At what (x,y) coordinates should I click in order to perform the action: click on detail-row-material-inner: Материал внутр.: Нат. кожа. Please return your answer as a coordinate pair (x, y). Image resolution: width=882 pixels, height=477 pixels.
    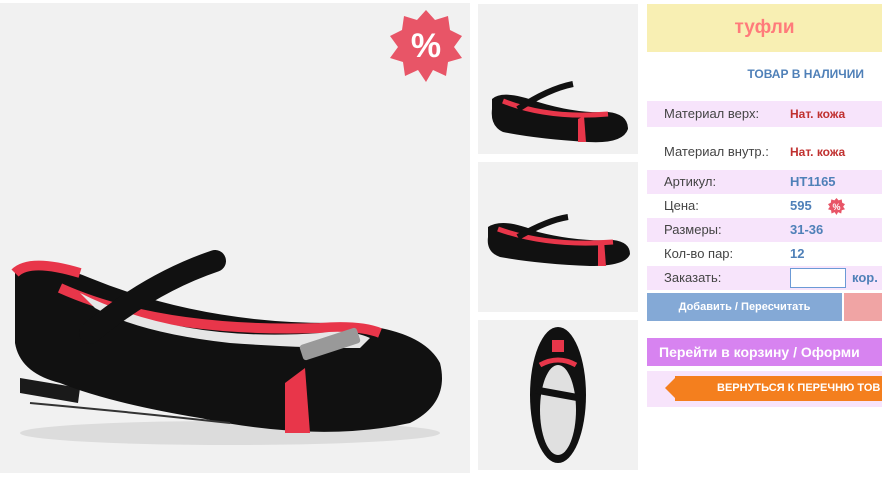
    Looking at the image, I should click on (764, 152).